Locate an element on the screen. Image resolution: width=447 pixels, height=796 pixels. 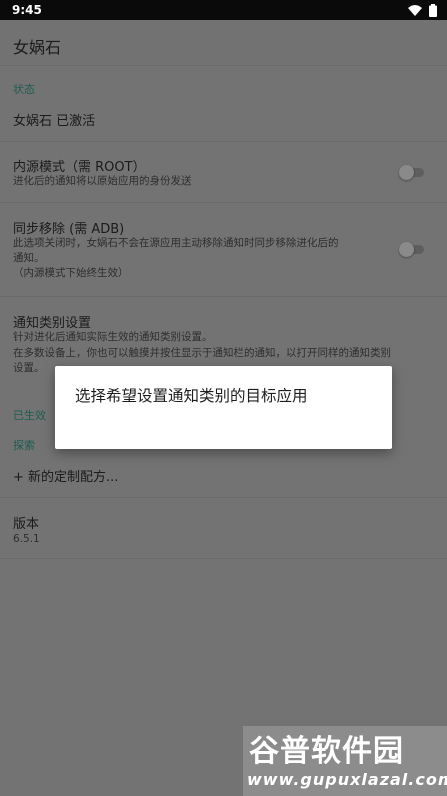
sync-remove-summary-line3: （内源模式下始终生效） is located at coordinates (71, 273).